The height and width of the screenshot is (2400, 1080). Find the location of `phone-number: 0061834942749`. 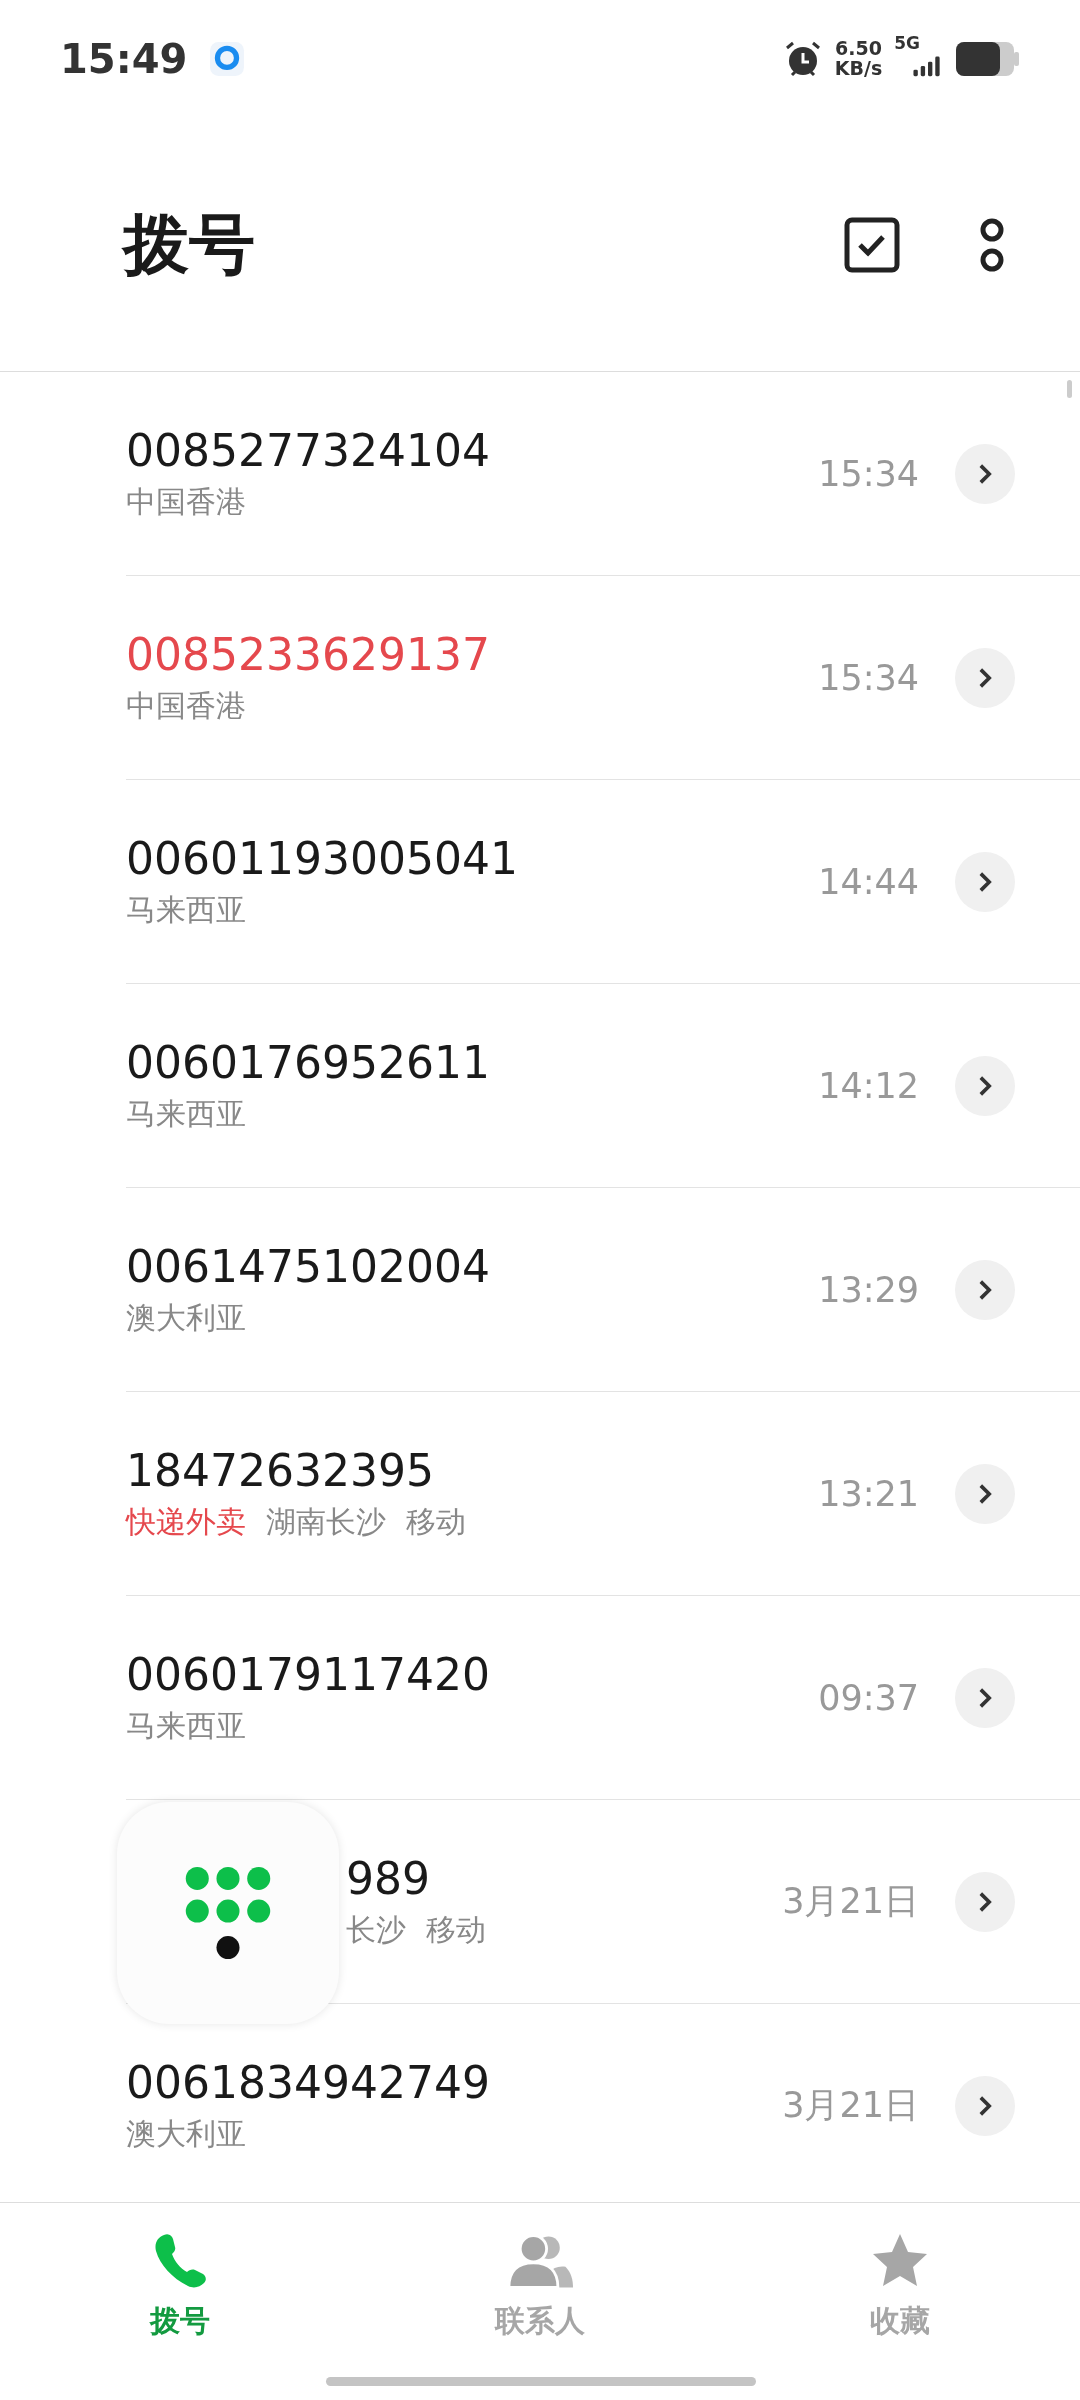

phone-number: 0061834942749 is located at coordinates (308, 2082).